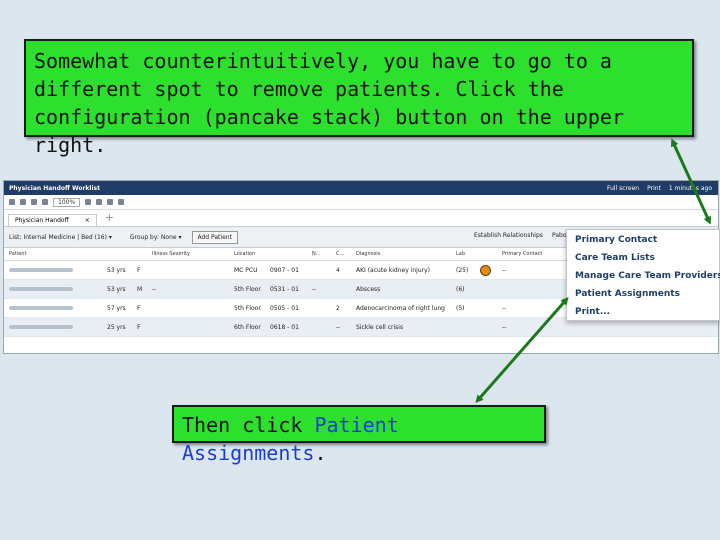  I want to click on menu-item-patient-assignments: Patient Assignments, so click(627, 294).